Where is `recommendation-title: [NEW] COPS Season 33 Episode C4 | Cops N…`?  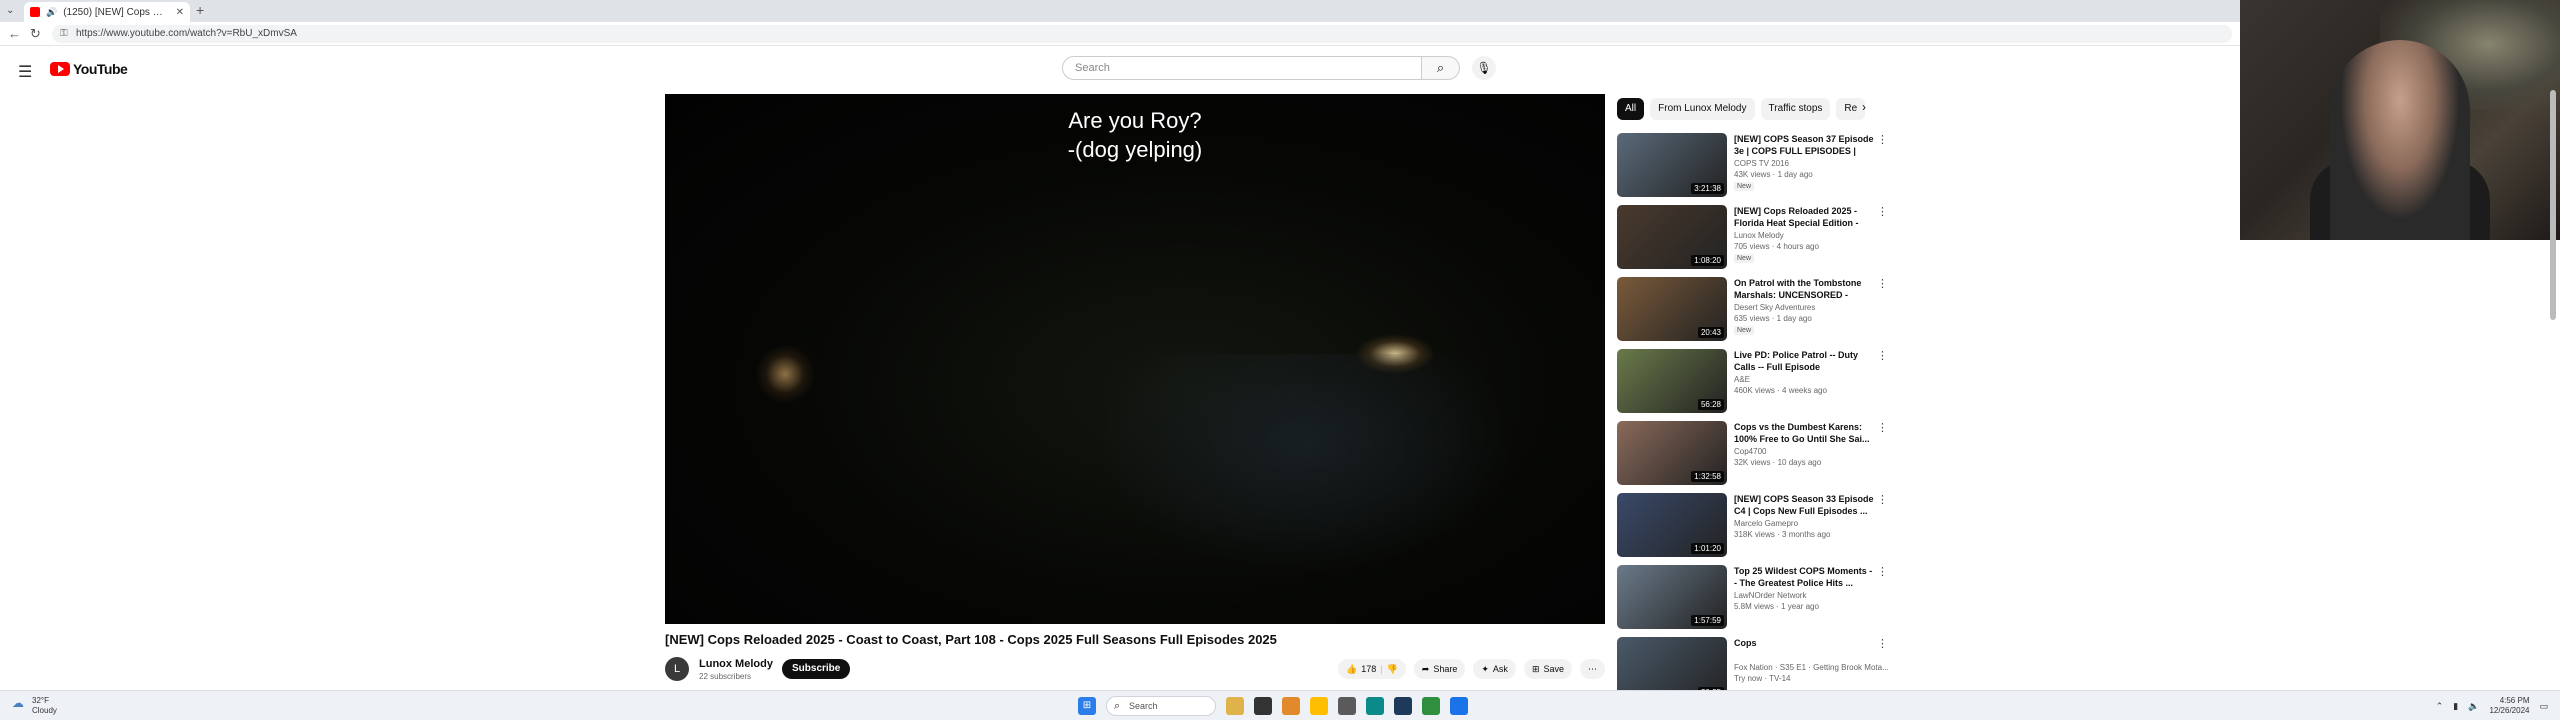 recommendation-title: [NEW] COPS Season 33 Episode C4 | Cops N… is located at coordinates (1804, 505).